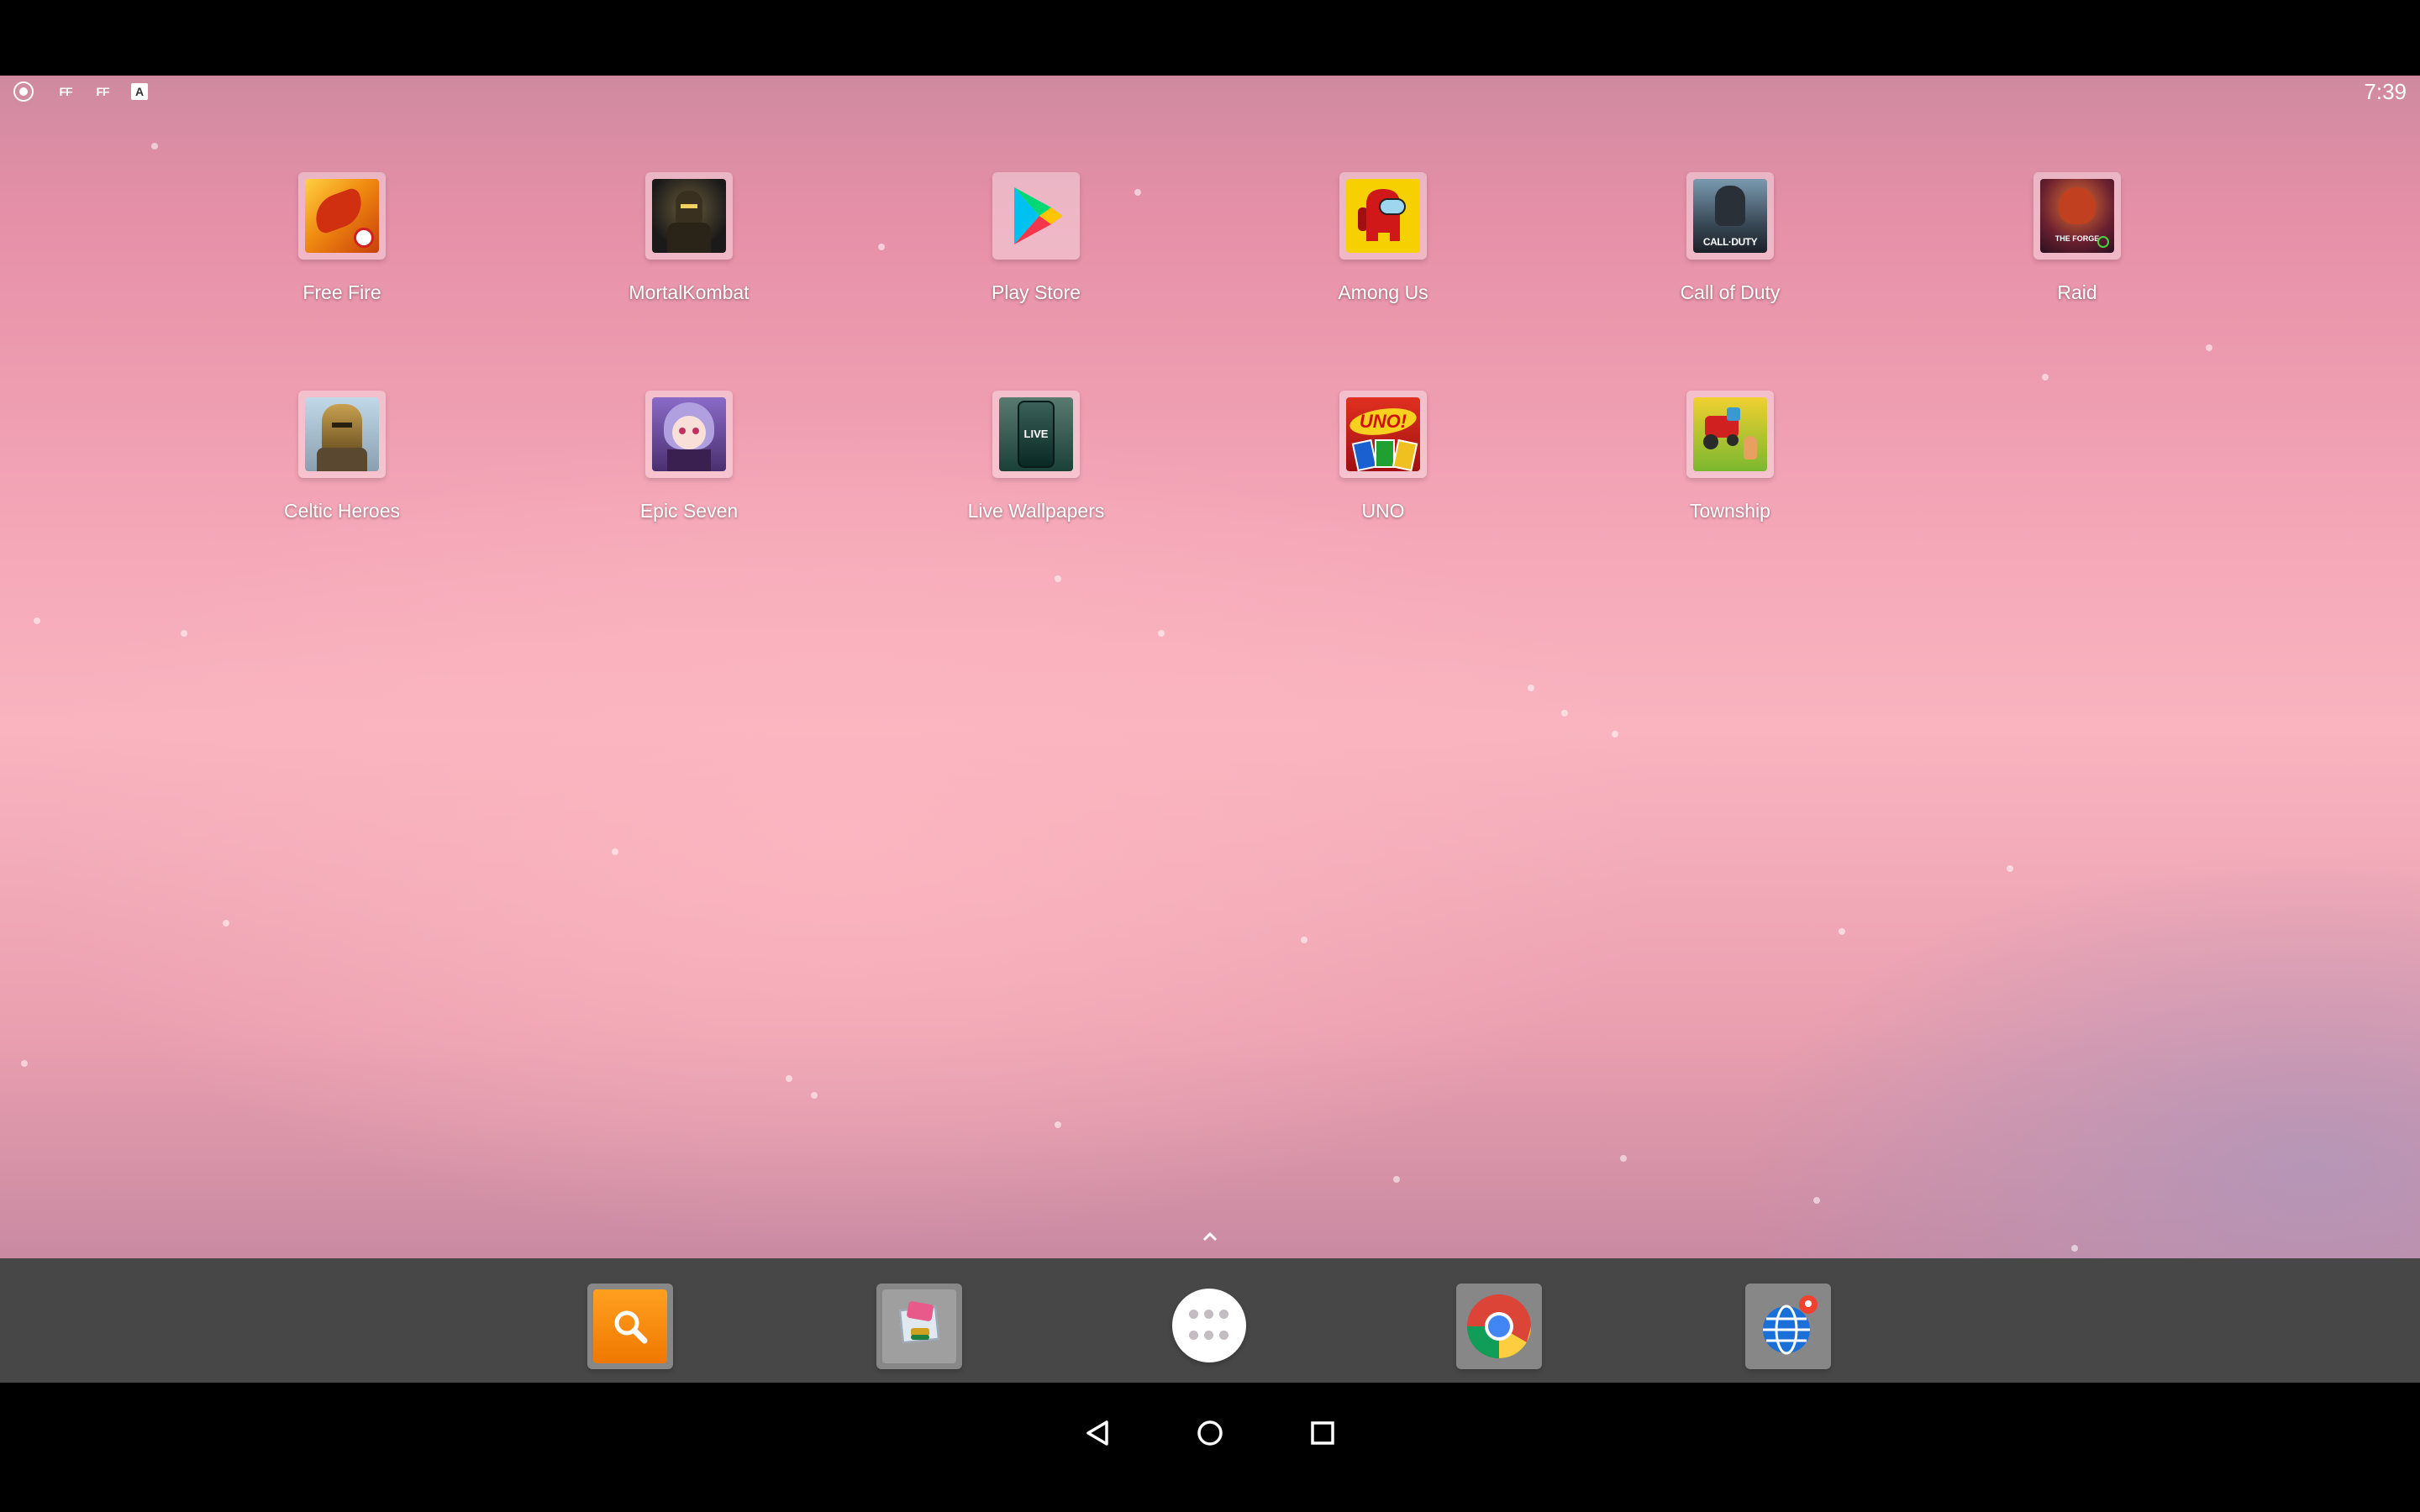 The width and height of the screenshot is (2420, 1512). I want to click on app-uno: UNO! UNO, so click(1383, 470).